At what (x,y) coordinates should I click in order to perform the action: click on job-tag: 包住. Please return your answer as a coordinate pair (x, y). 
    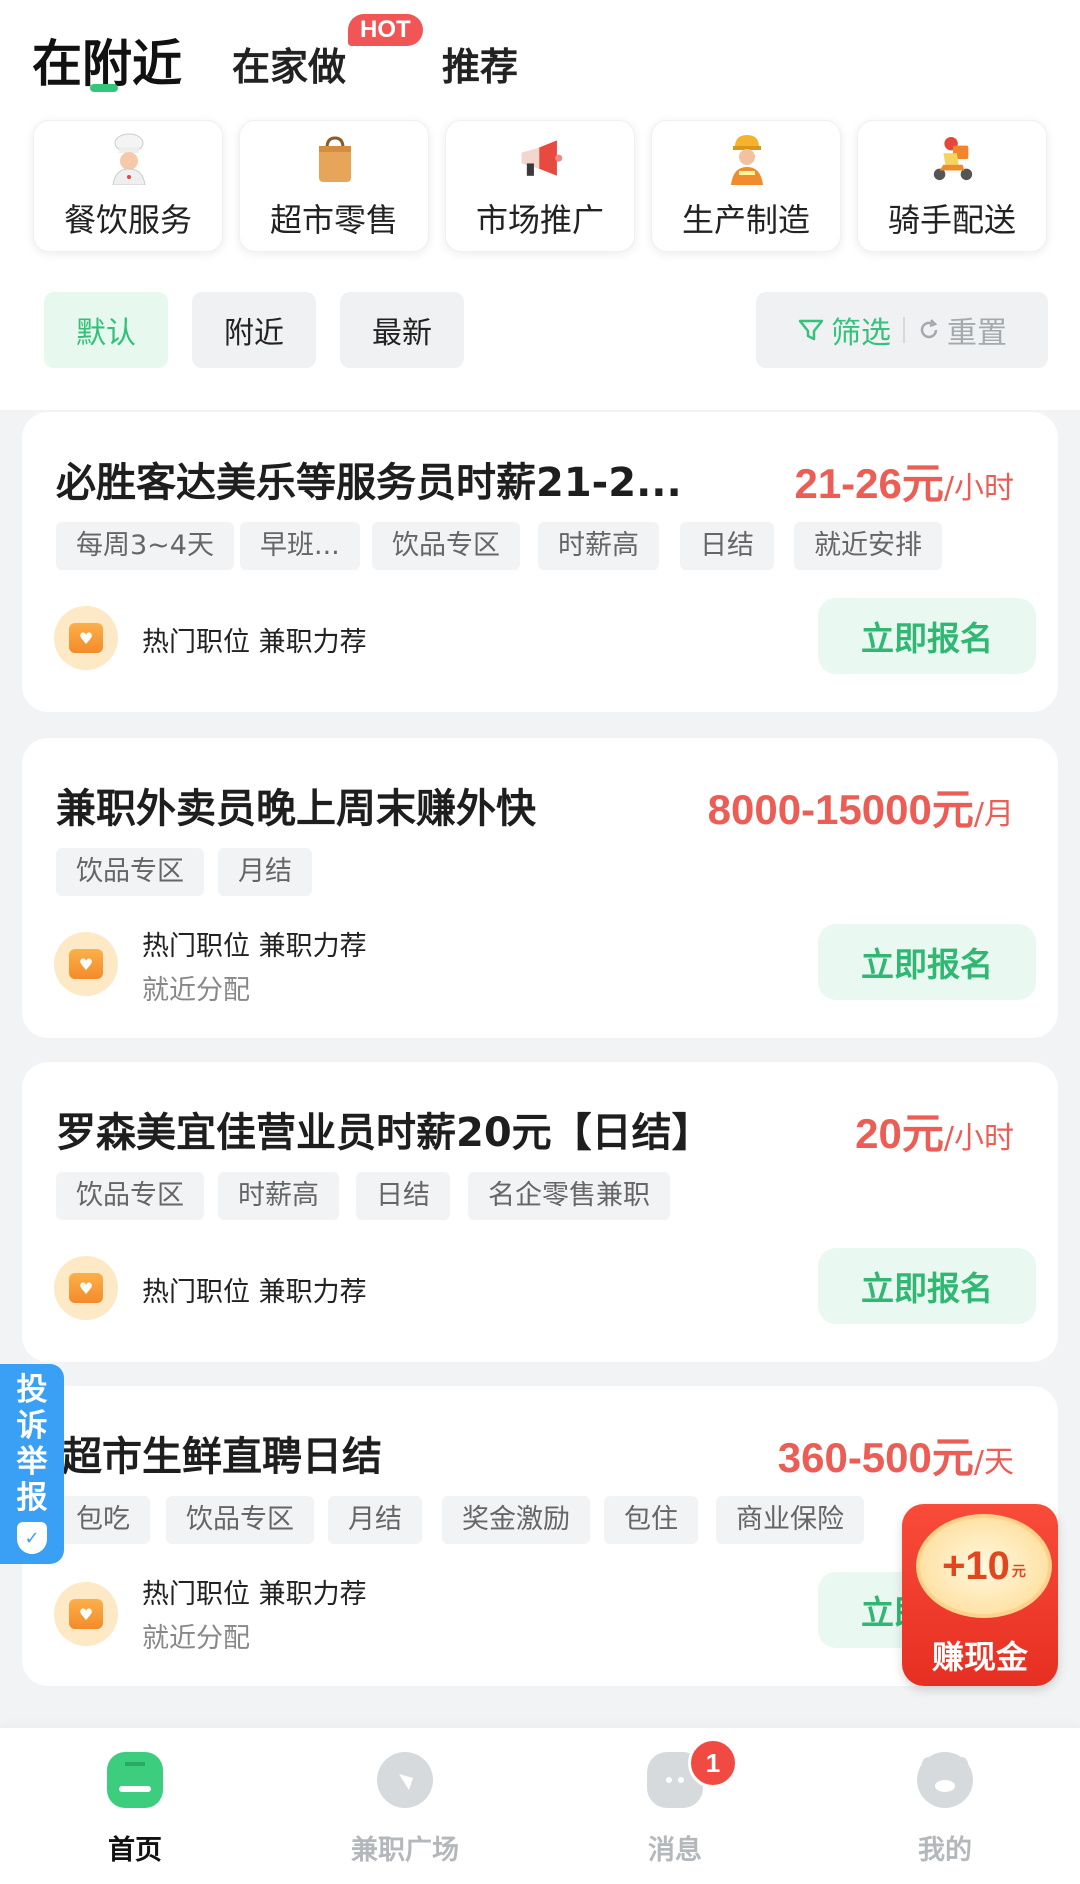
    Looking at the image, I should click on (651, 1520).